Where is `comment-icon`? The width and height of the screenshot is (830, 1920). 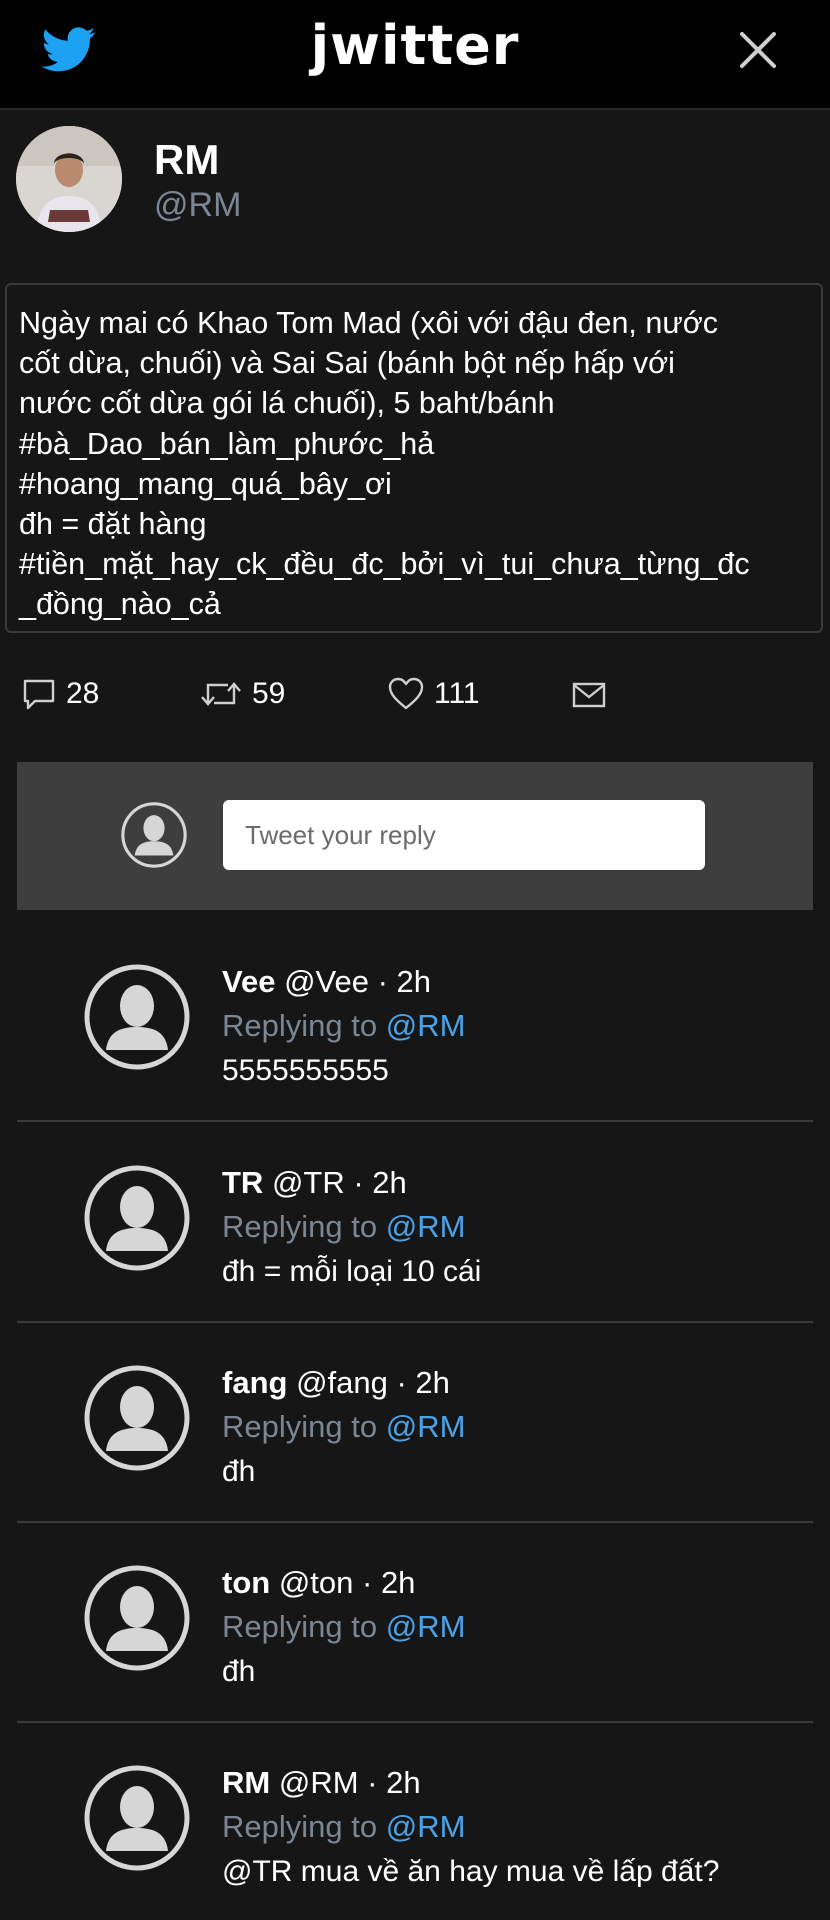 comment-icon is located at coordinates (39, 694).